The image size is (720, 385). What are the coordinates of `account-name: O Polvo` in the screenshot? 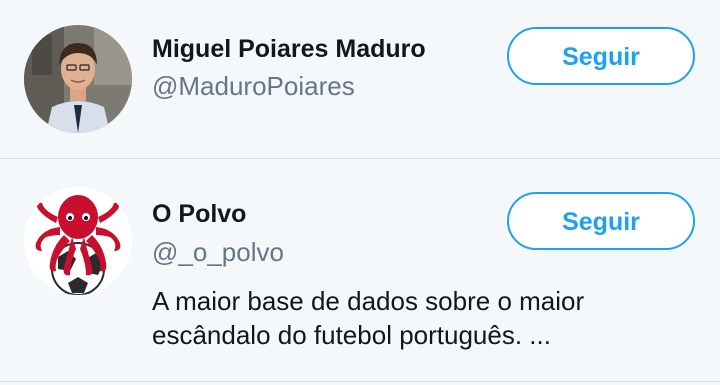 It's located at (199, 214).